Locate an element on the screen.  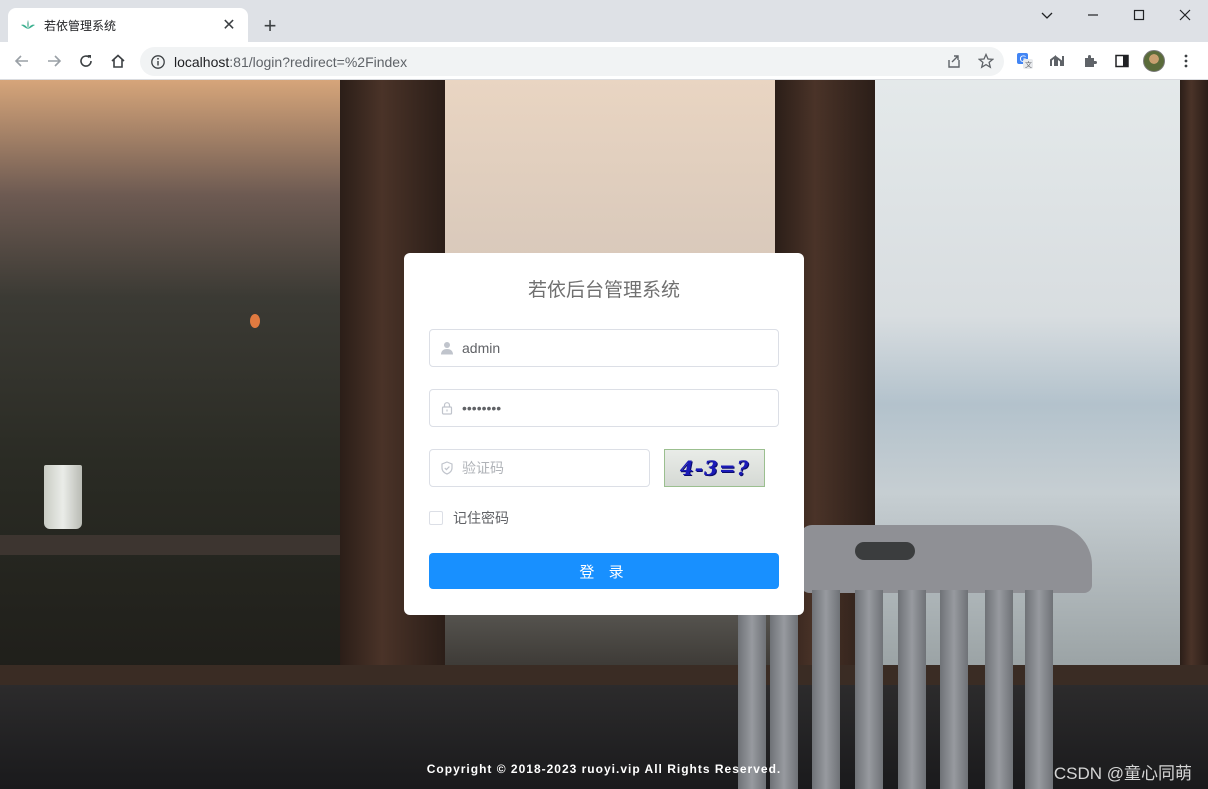
lock-icon is located at coordinates (447, 408).